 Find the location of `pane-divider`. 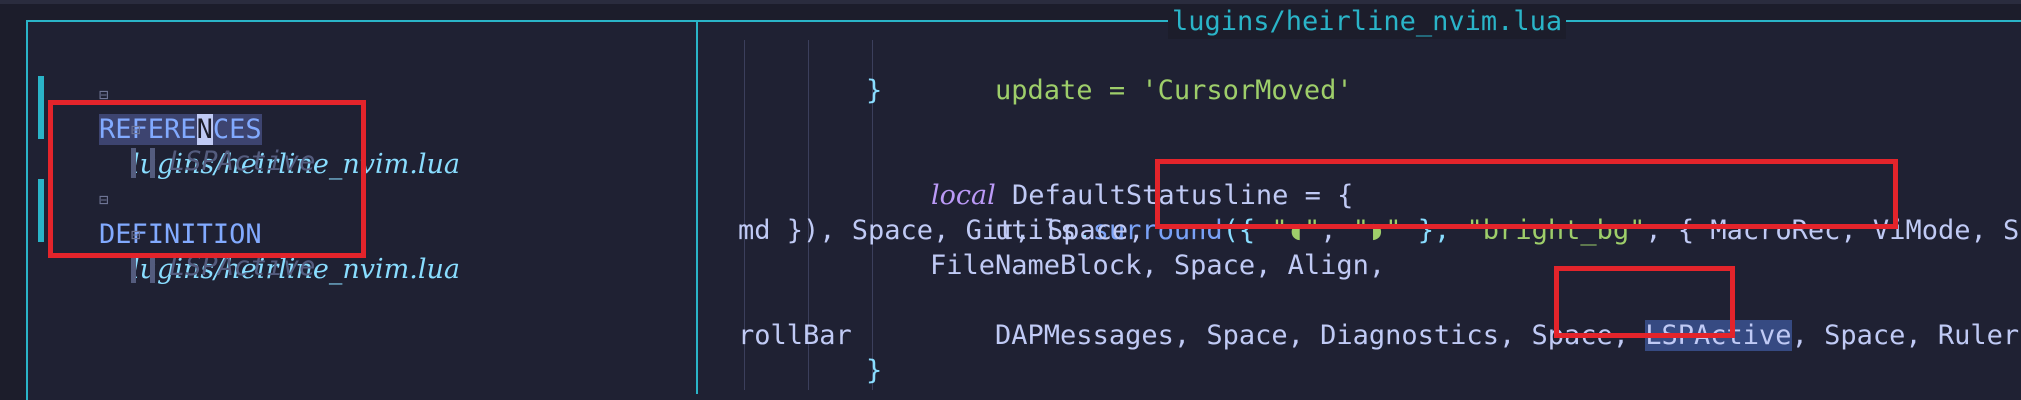

pane-divider is located at coordinates (697, 207).